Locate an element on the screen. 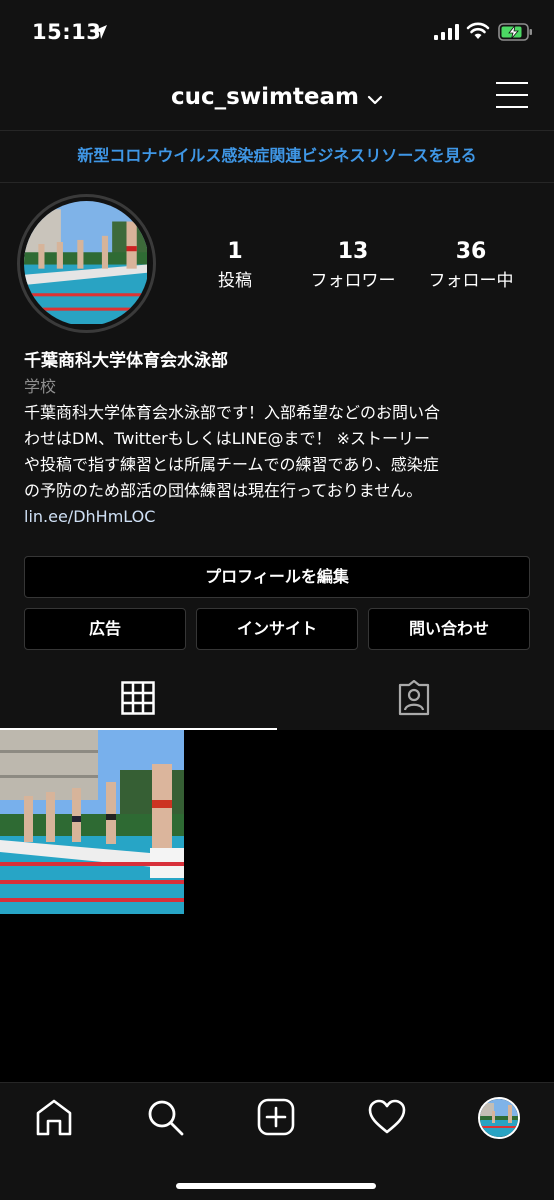 This screenshot has height=1200, width=554. account-switcher: cuc_swimteam is located at coordinates (277, 97).